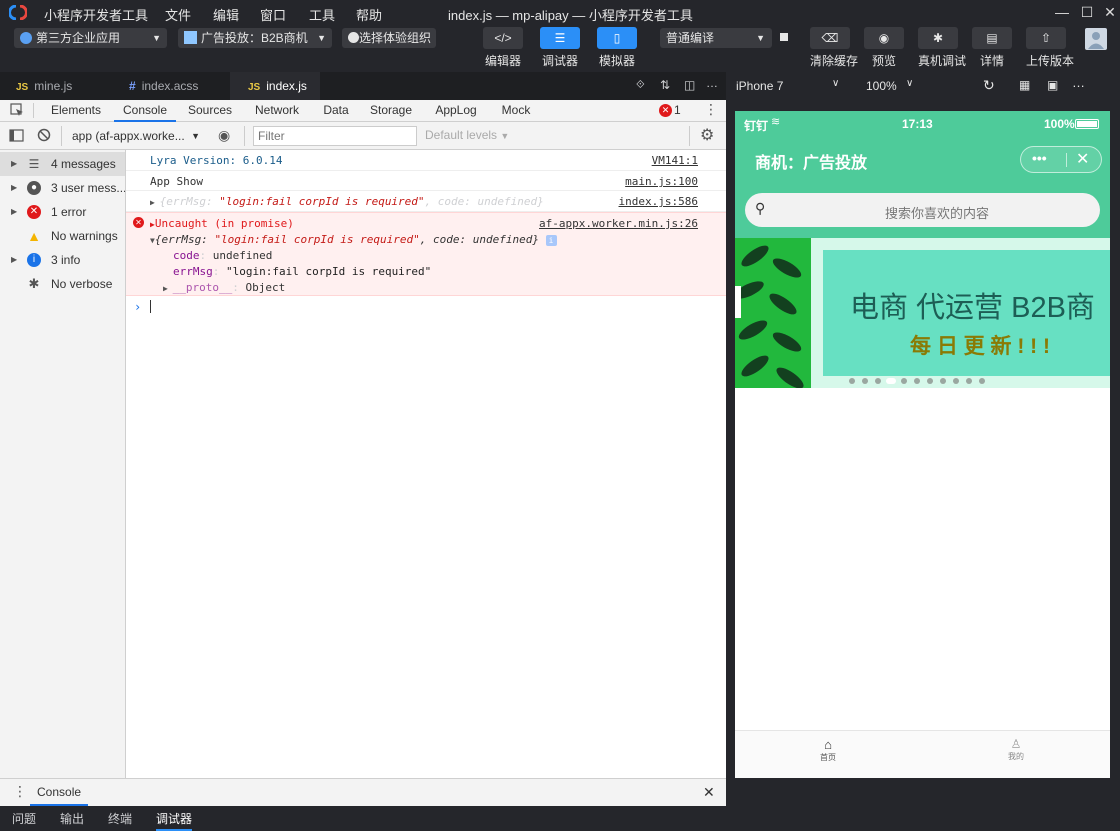  I want to click on stop-compile-button, so click(784, 37).